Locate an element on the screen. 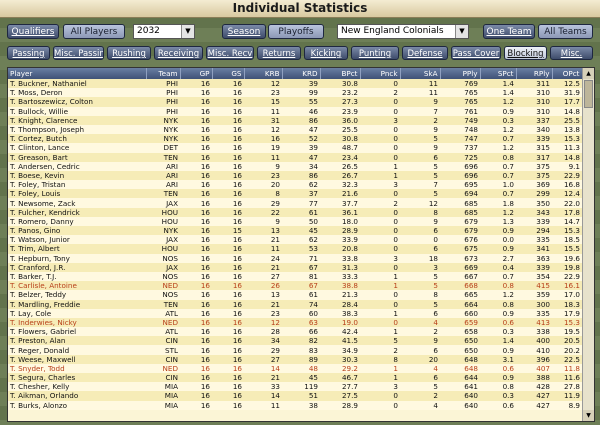 Image resolution: width=600 pixels, height=425 pixels. table-cell: 41.5 is located at coordinates (340, 341).